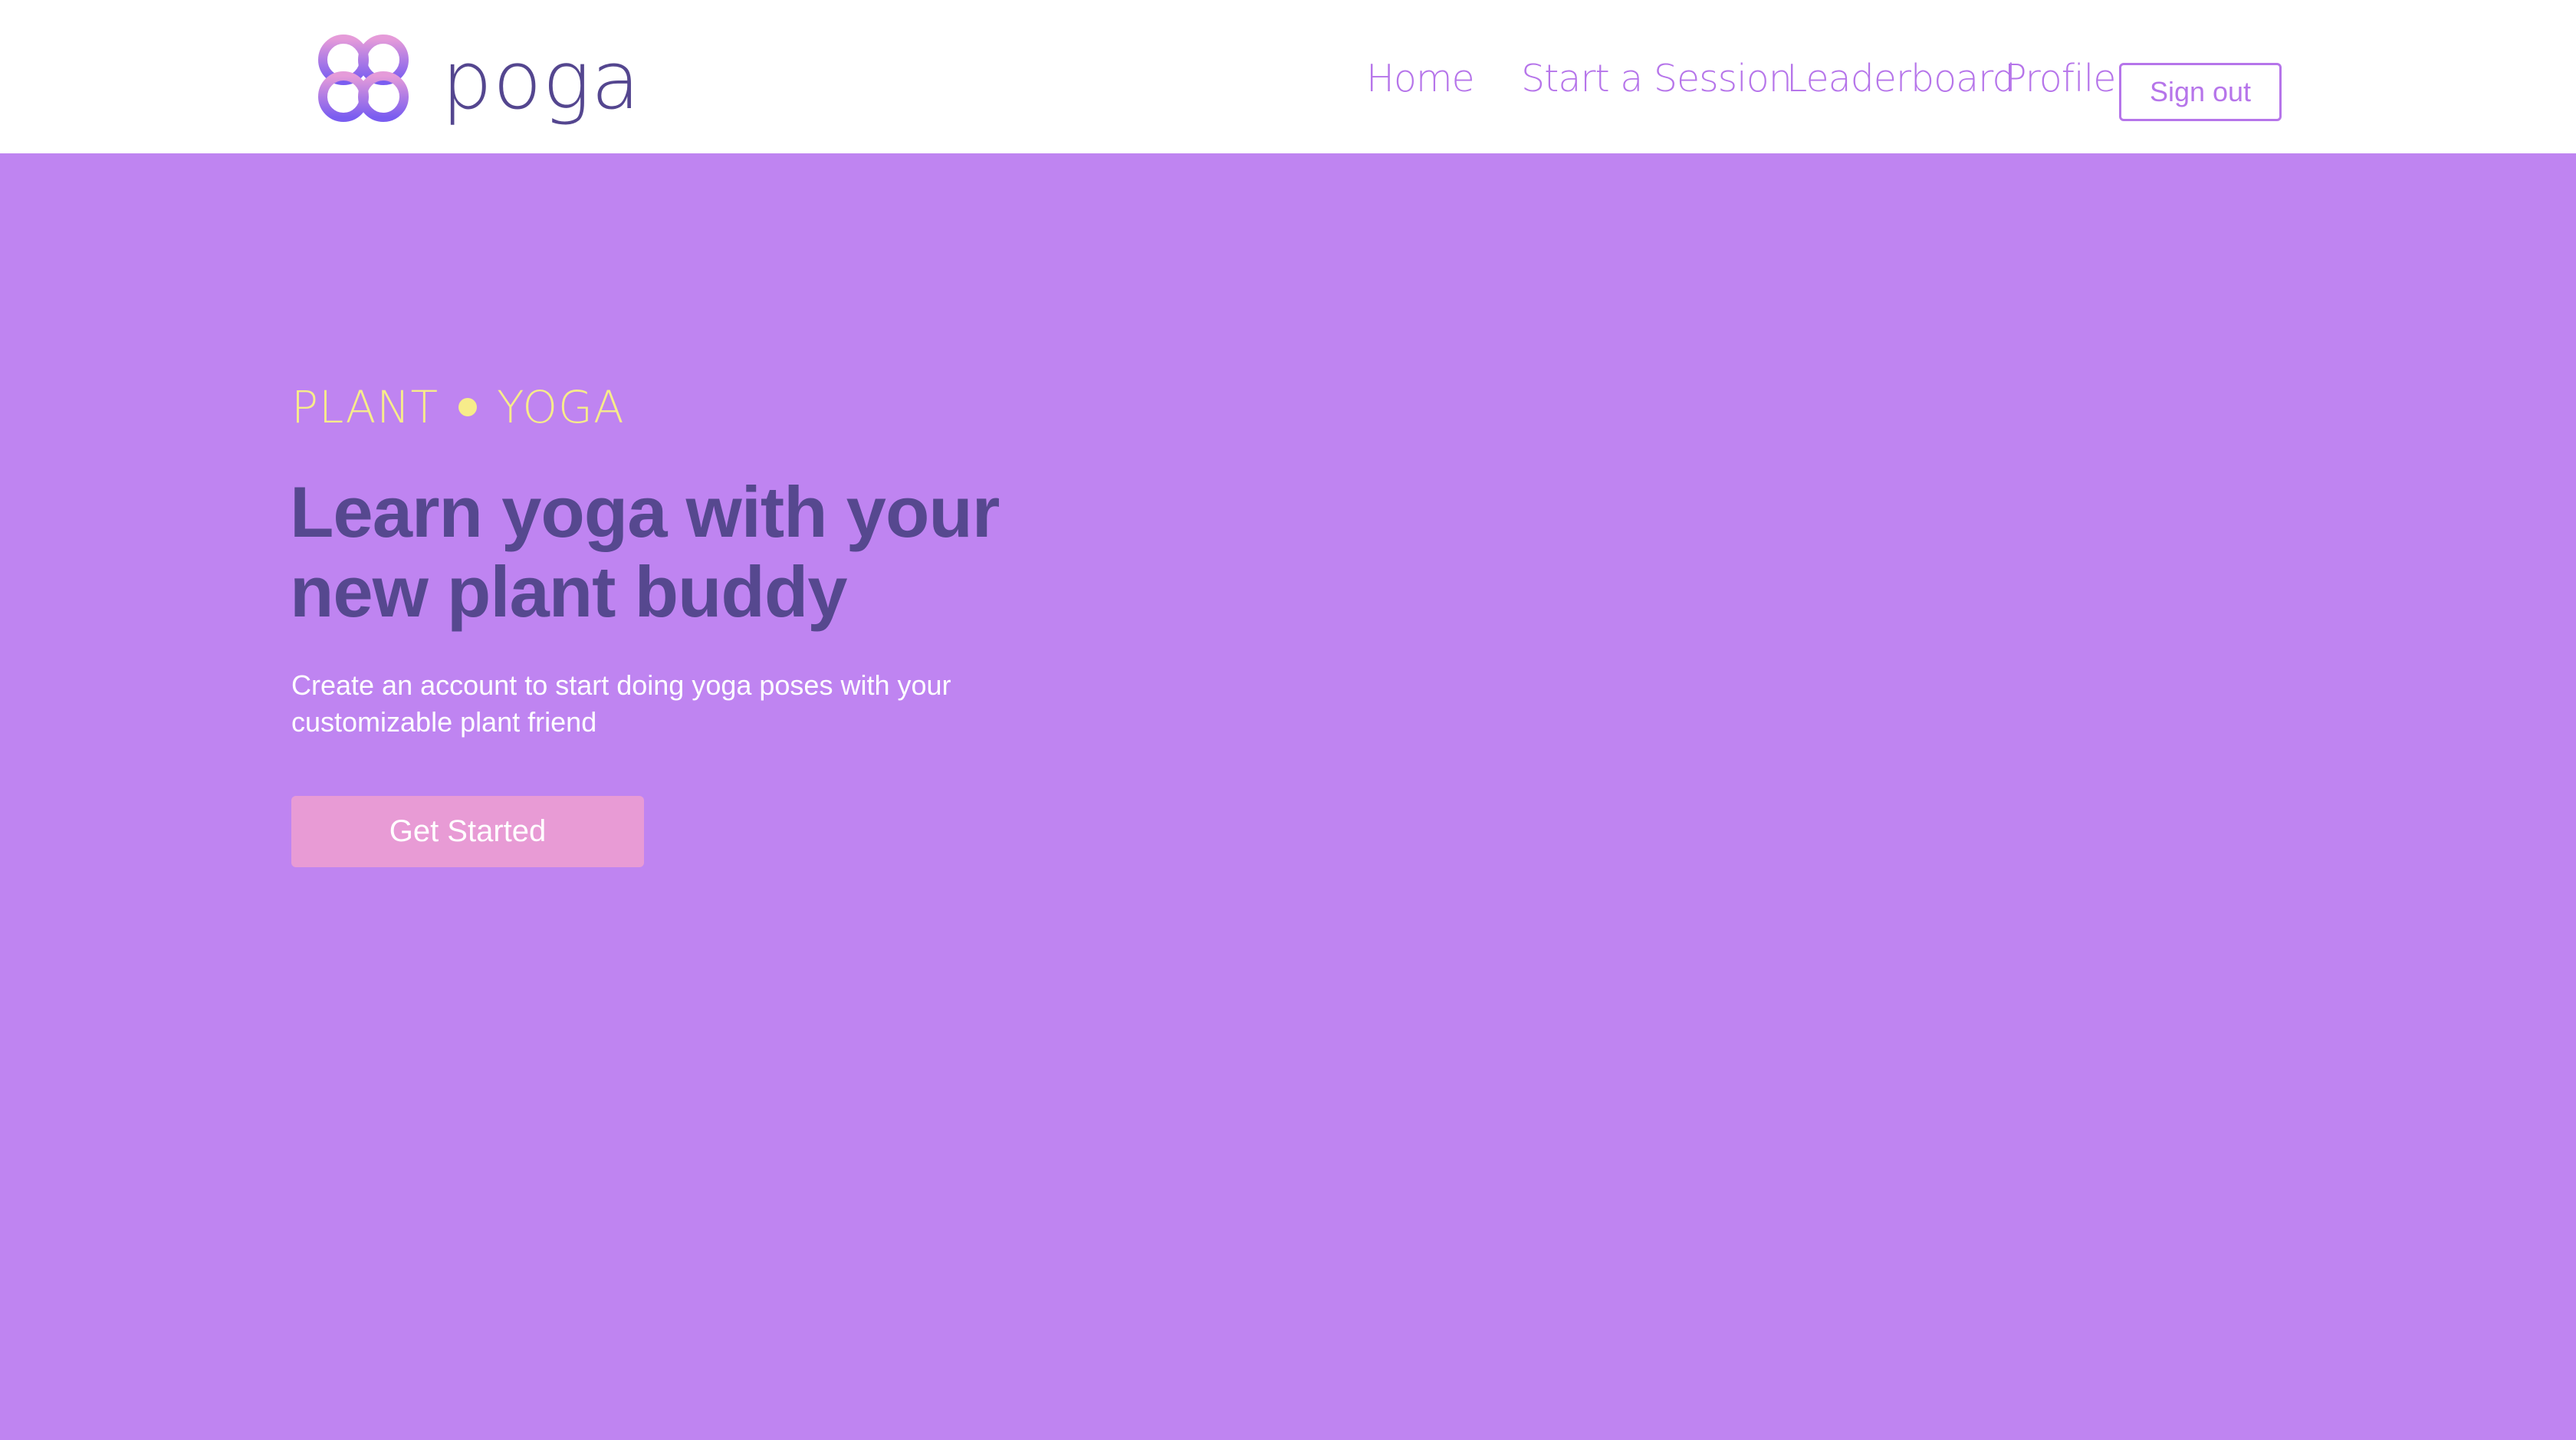 The height and width of the screenshot is (1440, 2576). What do you see at coordinates (363, 78) in the screenshot?
I see `triple-loop-logo-icon` at bounding box center [363, 78].